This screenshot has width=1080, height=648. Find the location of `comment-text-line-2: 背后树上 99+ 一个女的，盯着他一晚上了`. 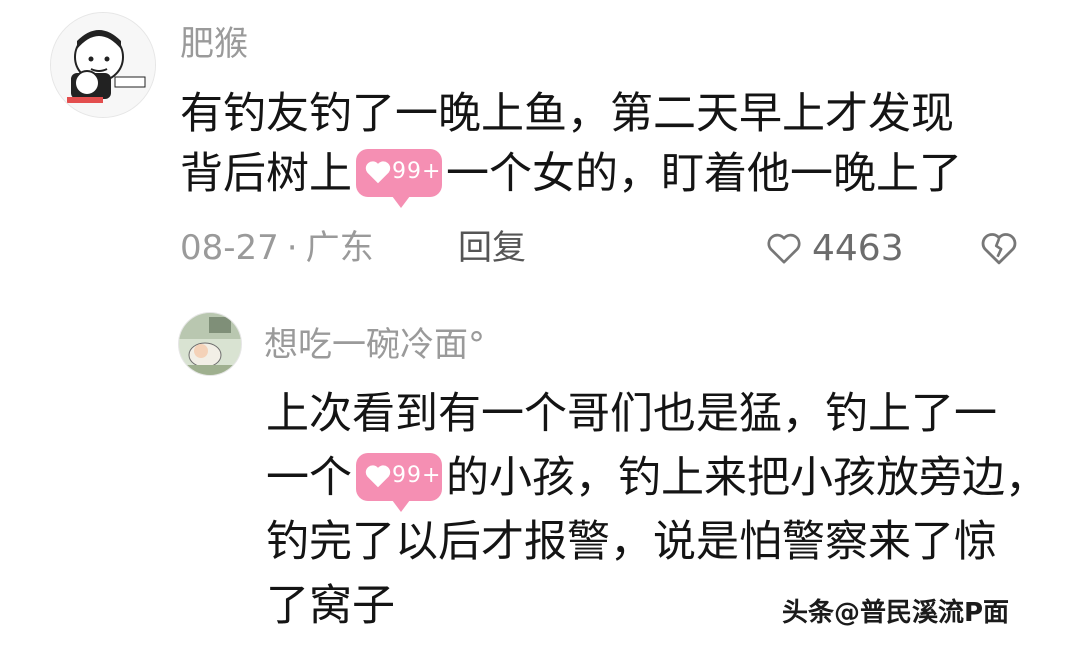

comment-text-line-2: 背后树上 99+ 一个女的，盯着他一晚上了 is located at coordinates (571, 177).